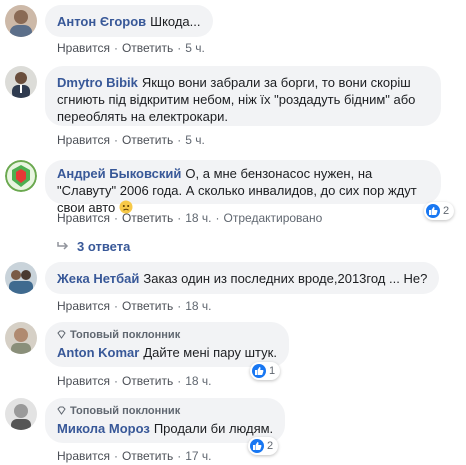  What do you see at coordinates (93, 246) in the screenshot?
I see `view-replies-link: 3 ответа` at bounding box center [93, 246].